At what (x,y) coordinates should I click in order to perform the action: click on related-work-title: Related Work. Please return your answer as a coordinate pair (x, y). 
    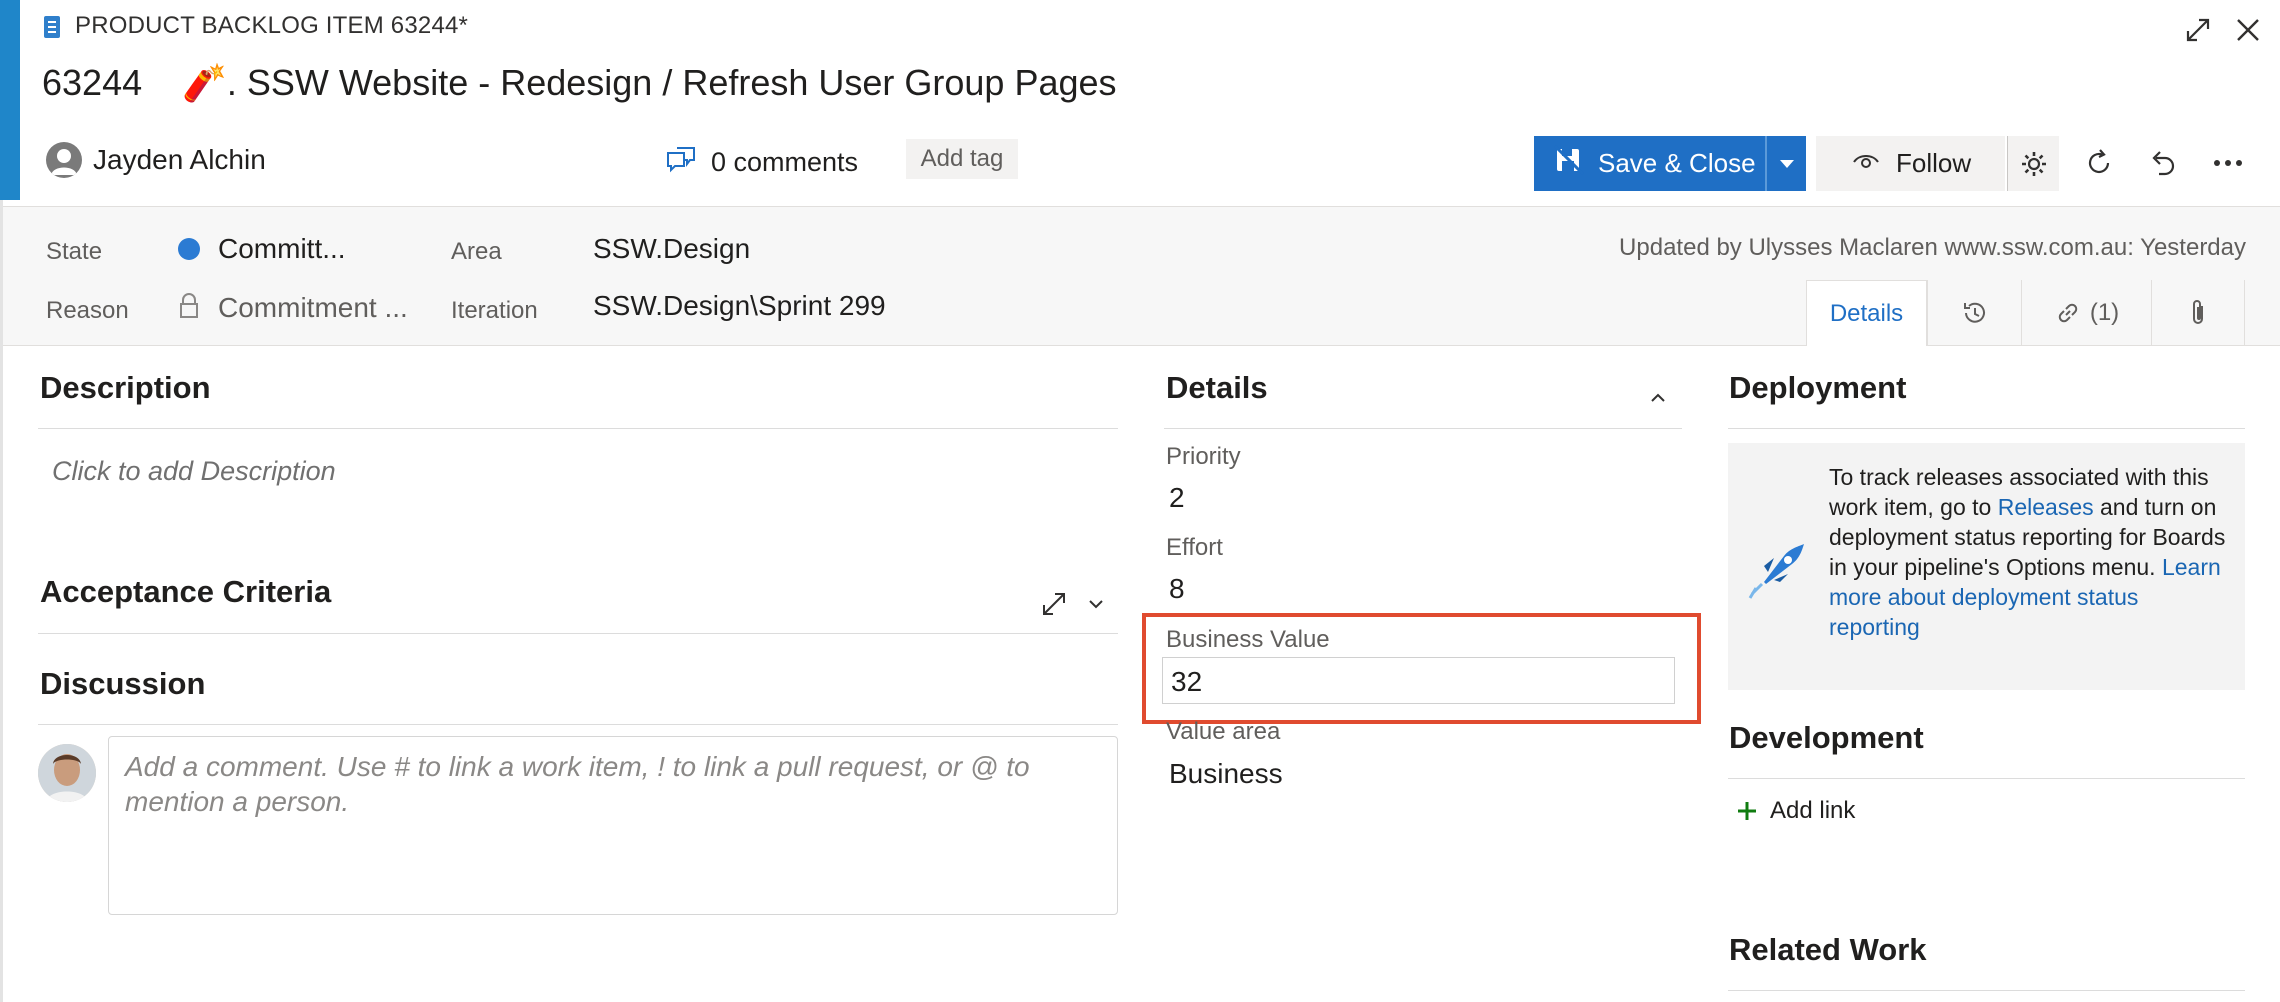
    Looking at the image, I should click on (1828, 949).